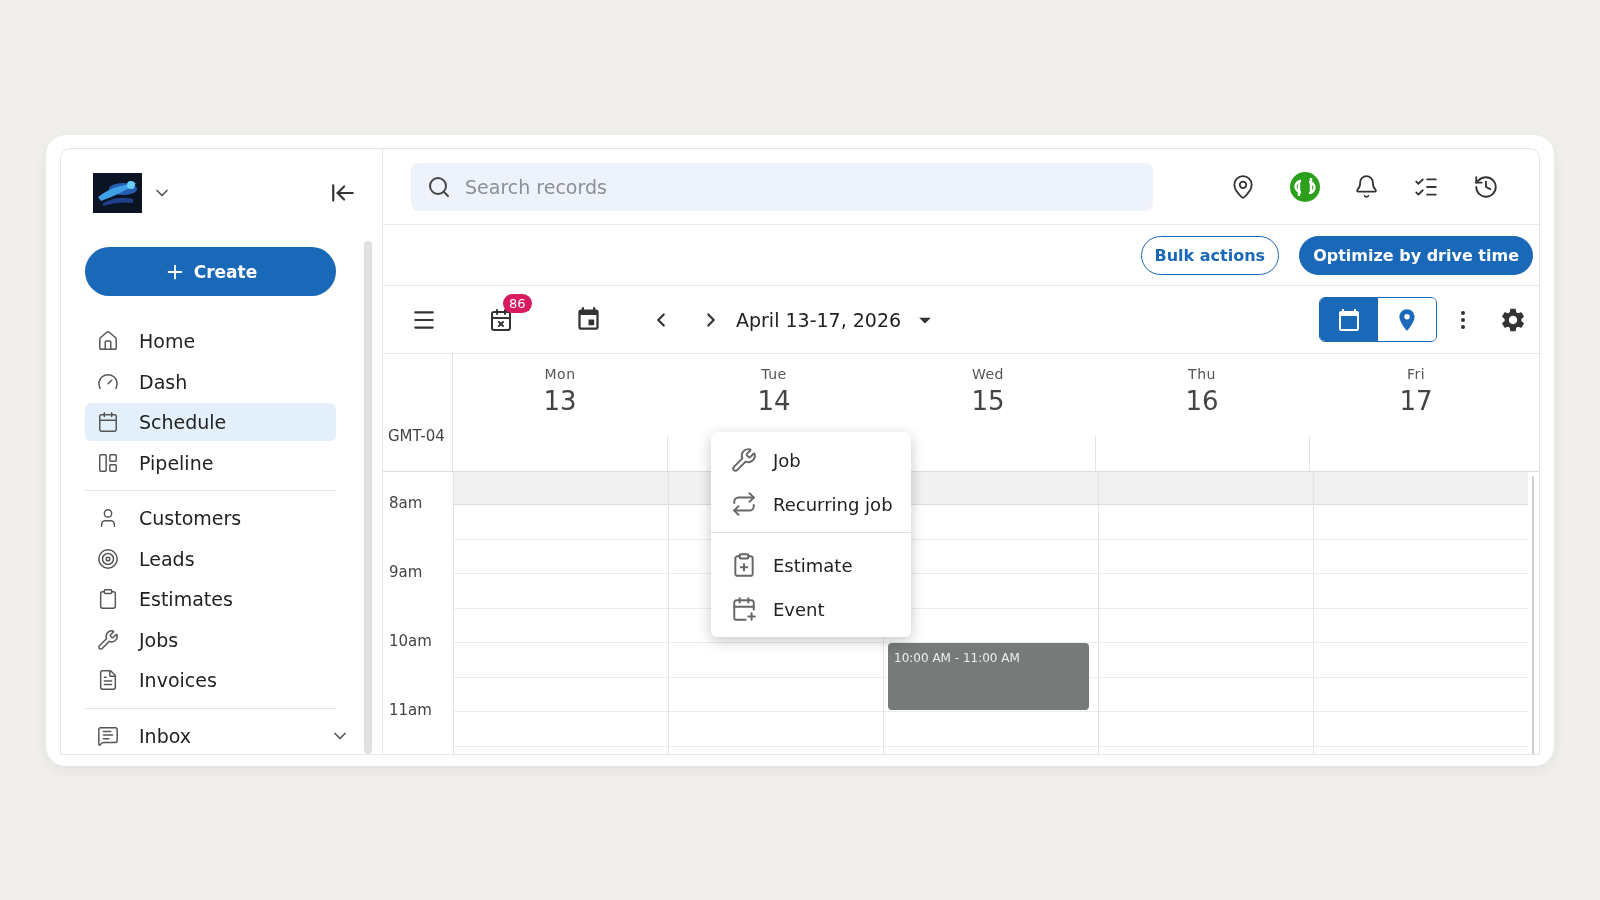  I want to click on date-range: April 13-17, 2026, so click(819, 319).